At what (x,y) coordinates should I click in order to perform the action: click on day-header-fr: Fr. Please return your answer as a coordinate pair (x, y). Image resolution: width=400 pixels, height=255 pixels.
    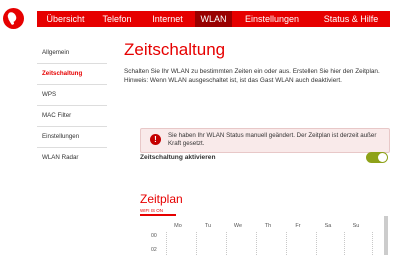
    Looking at the image, I should click on (298, 226).